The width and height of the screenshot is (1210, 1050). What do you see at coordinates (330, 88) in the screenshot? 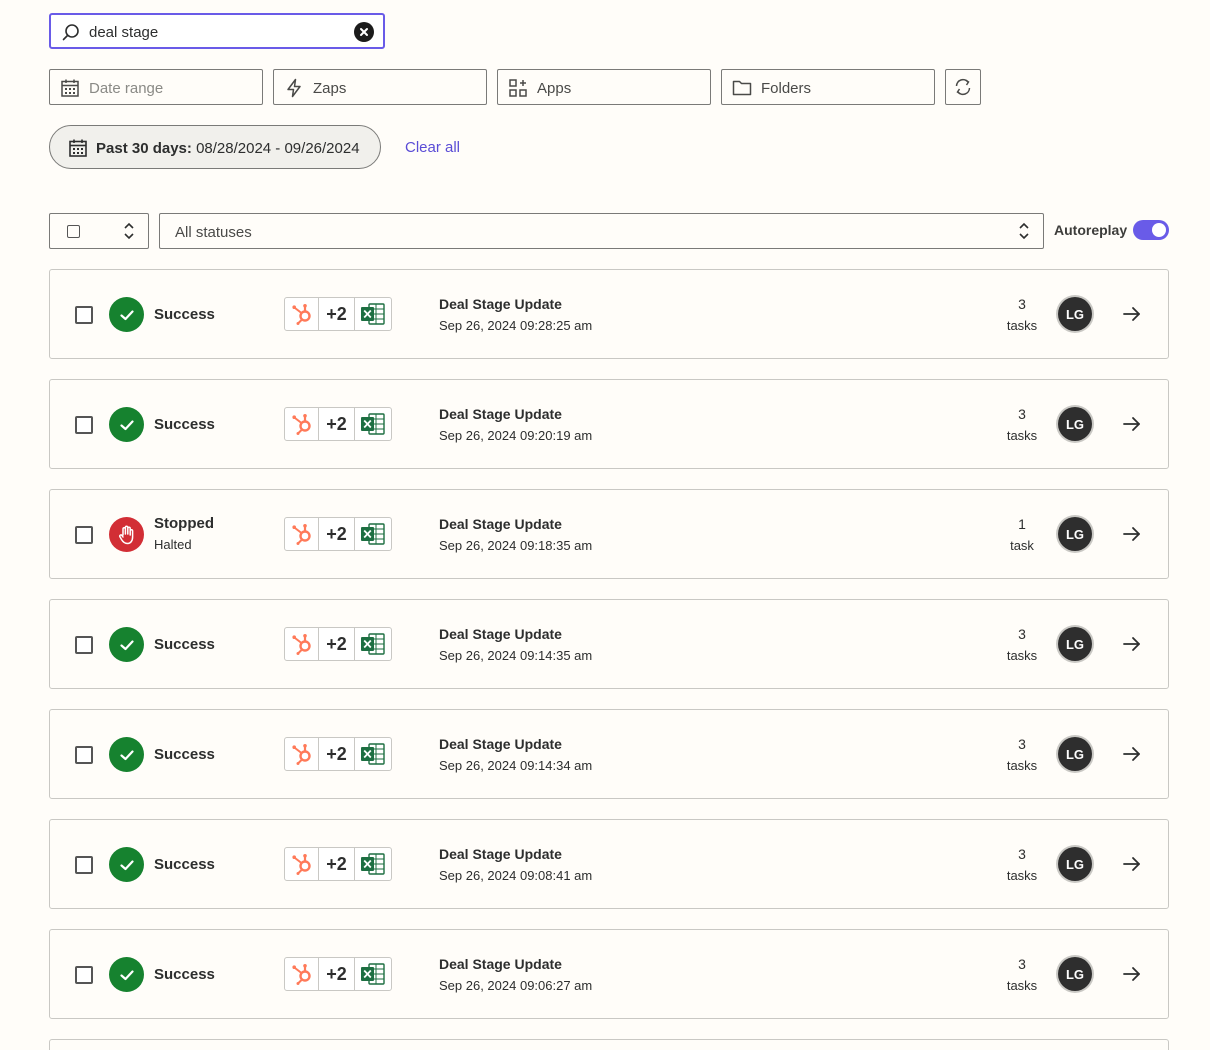
I see `zaps-label: Zaps` at bounding box center [330, 88].